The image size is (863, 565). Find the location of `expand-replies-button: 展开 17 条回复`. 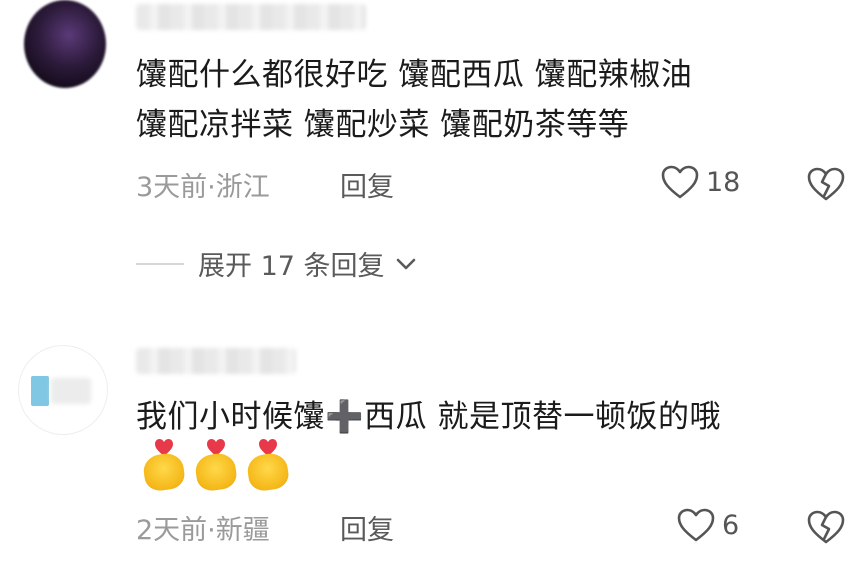

expand-replies-button: 展开 17 条回复 is located at coordinates (277, 263).